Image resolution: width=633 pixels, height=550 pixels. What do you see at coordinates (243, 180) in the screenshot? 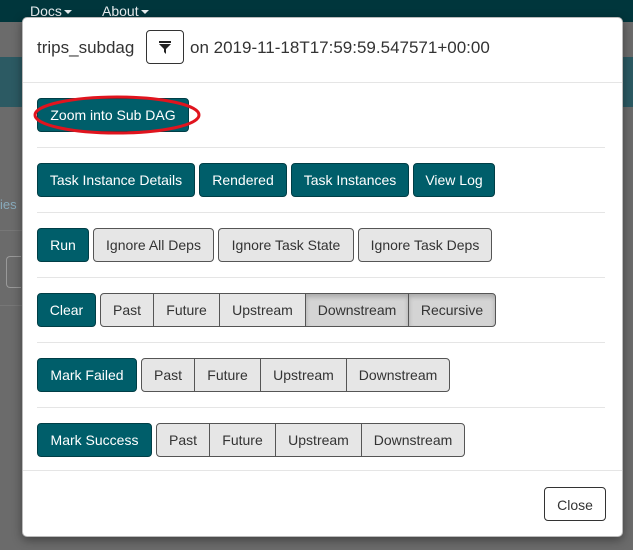
I see `rendered-button: Rendered` at bounding box center [243, 180].